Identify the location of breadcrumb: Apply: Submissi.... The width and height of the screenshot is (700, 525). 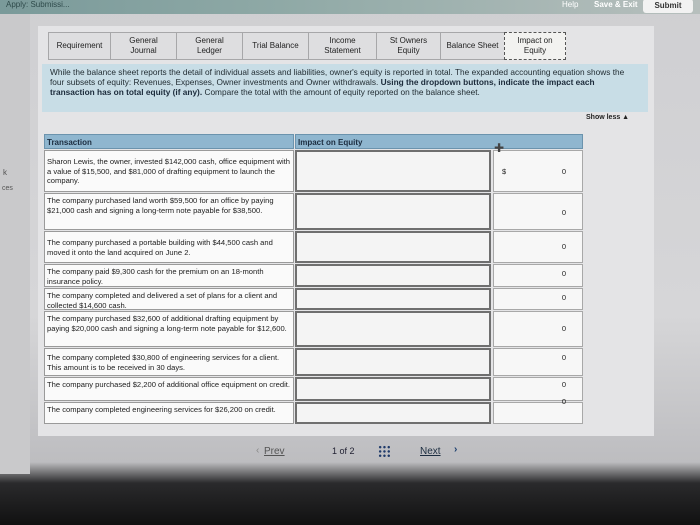
(38, 4).